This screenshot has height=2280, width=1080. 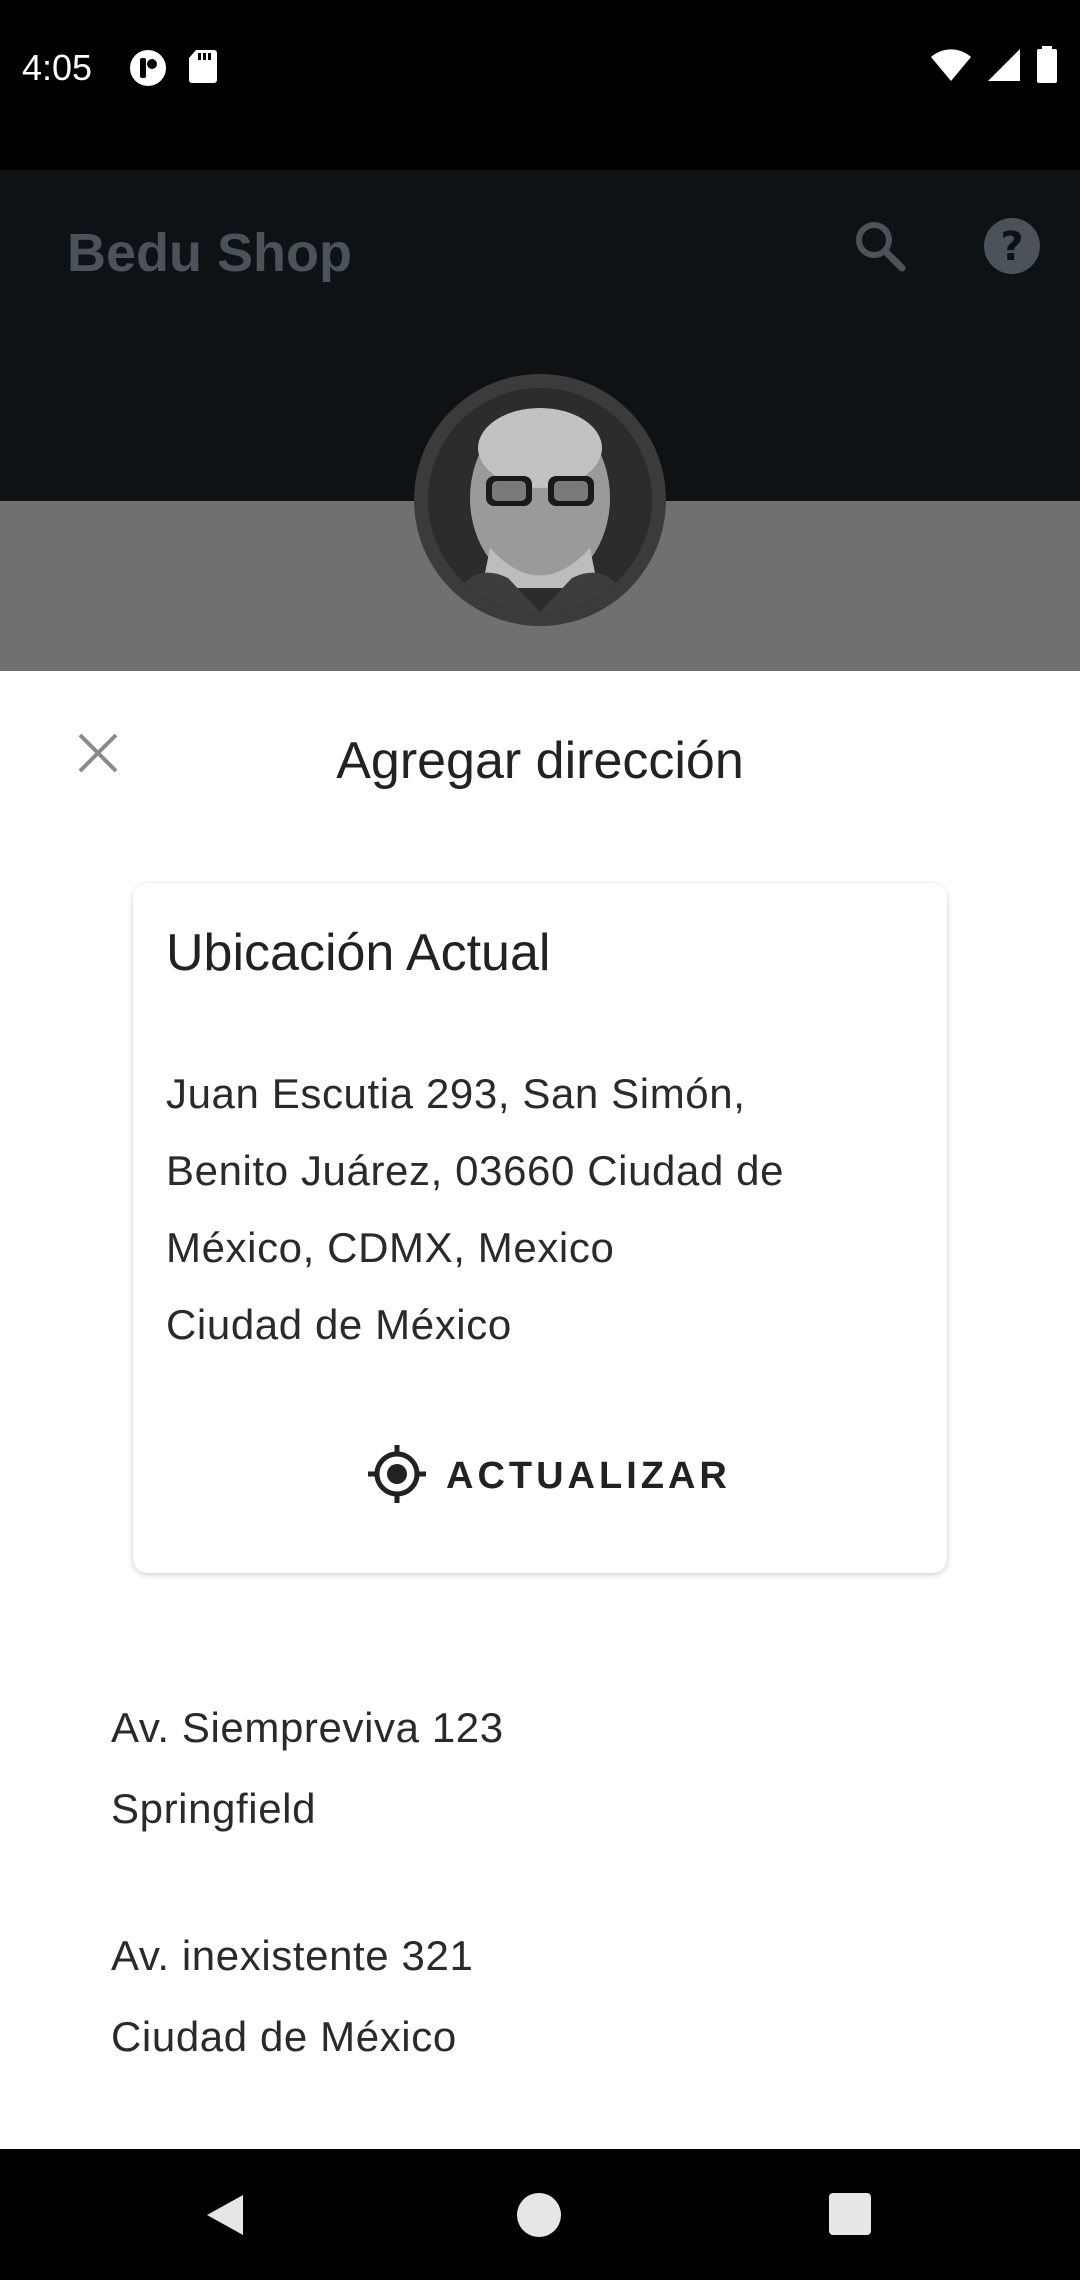 What do you see at coordinates (456, 1093) in the screenshot?
I see `address-line: Juan Escutia 293, San Simón,` at bounding box center [456, 1093].